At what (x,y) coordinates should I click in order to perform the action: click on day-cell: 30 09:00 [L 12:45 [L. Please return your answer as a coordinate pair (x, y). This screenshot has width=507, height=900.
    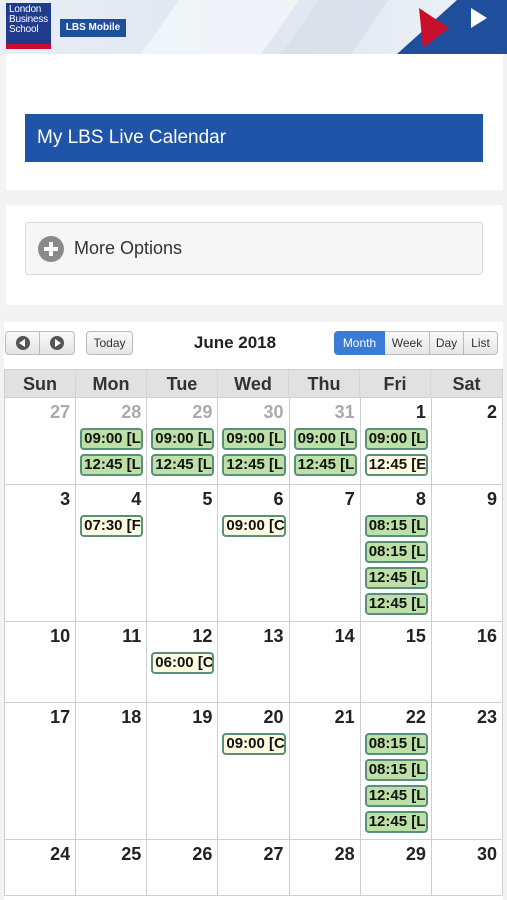
    Looking at the image, I should click on (254, 441).